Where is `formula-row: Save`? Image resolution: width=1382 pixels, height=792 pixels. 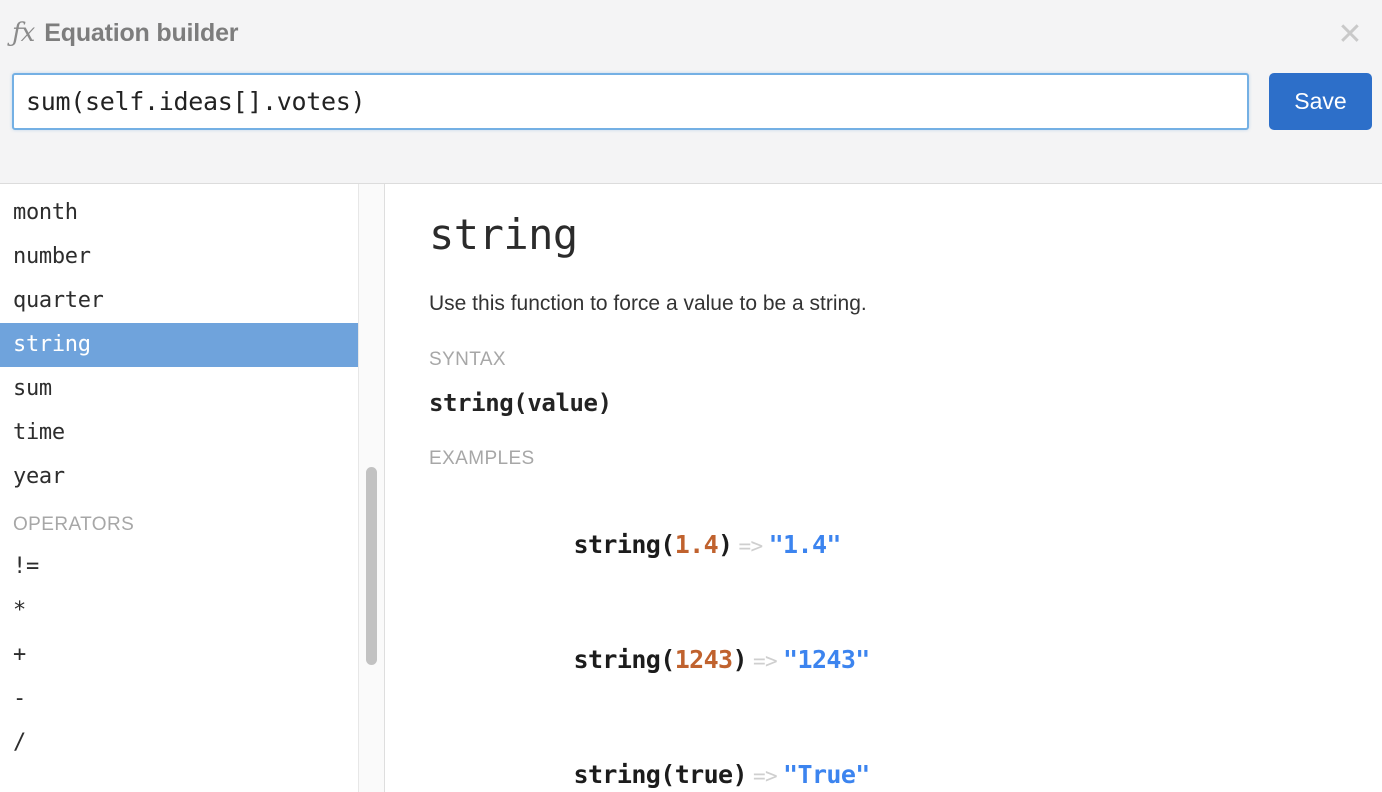
formula-row: Save is located at coordinates (691, 98).